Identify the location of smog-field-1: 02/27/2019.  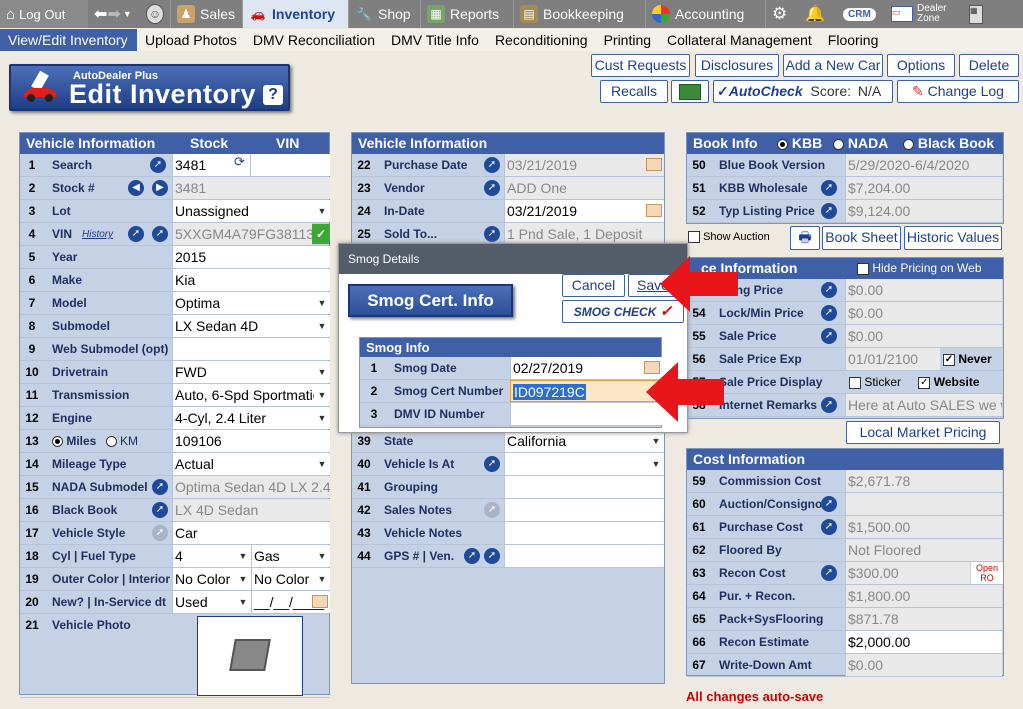
(586, 368).